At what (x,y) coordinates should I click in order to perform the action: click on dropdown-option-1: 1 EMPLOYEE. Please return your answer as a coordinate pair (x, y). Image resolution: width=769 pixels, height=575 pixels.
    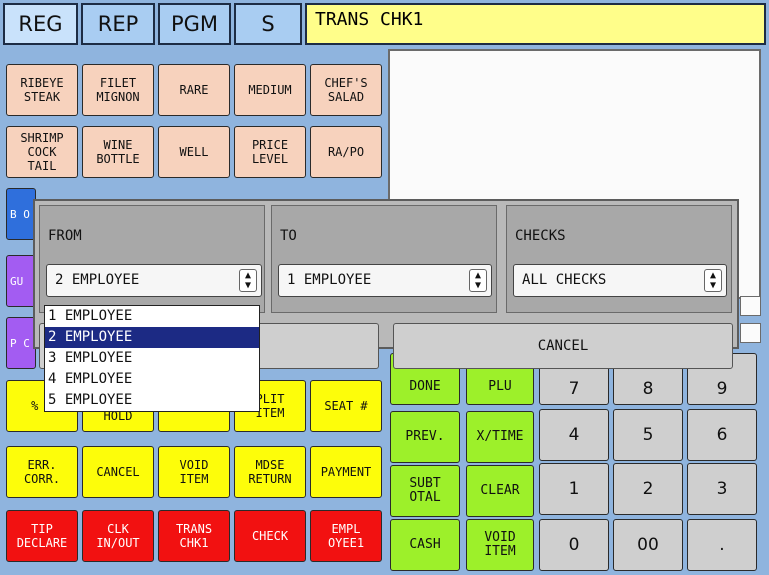
    Looking at the image, I should click on (152, 316).